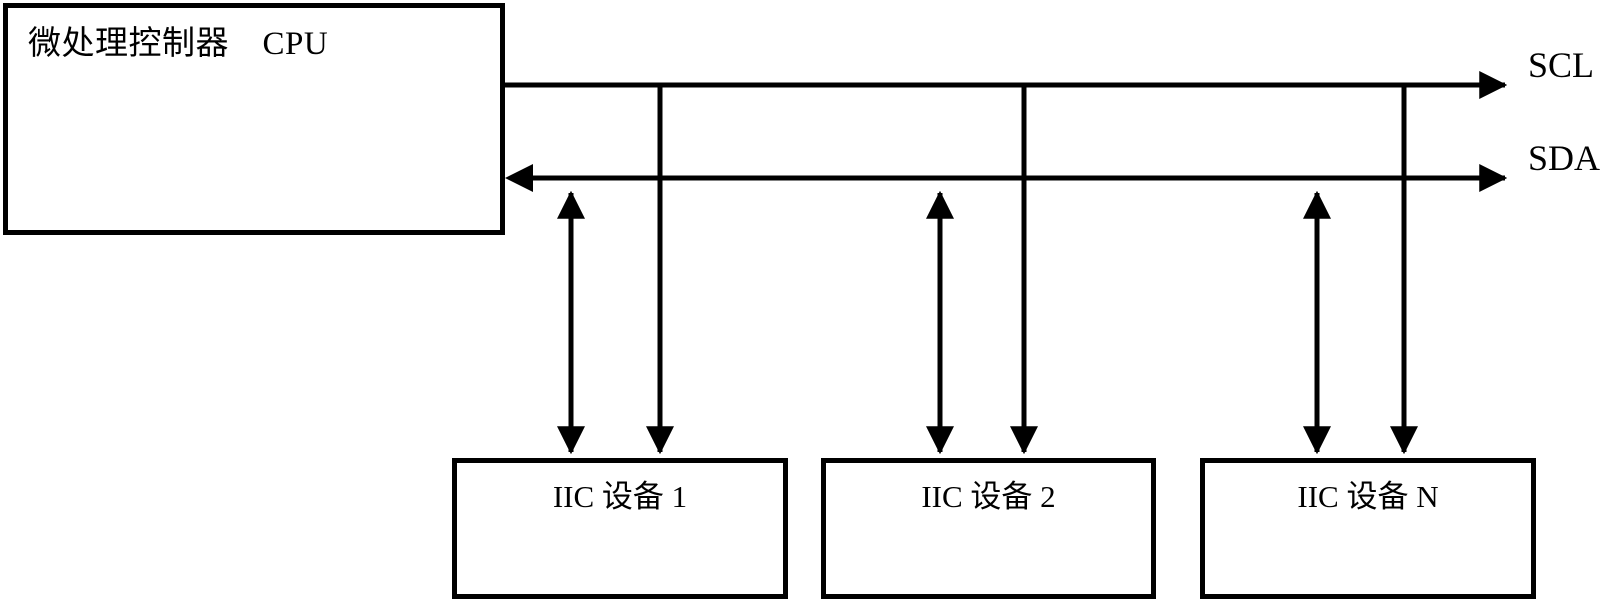 The width and height of the screenshot is (1606, 601). Describe the element at coordinates (620, 496) in the screenshot. I see `device-1-label: IIC 设备 1` at that location.